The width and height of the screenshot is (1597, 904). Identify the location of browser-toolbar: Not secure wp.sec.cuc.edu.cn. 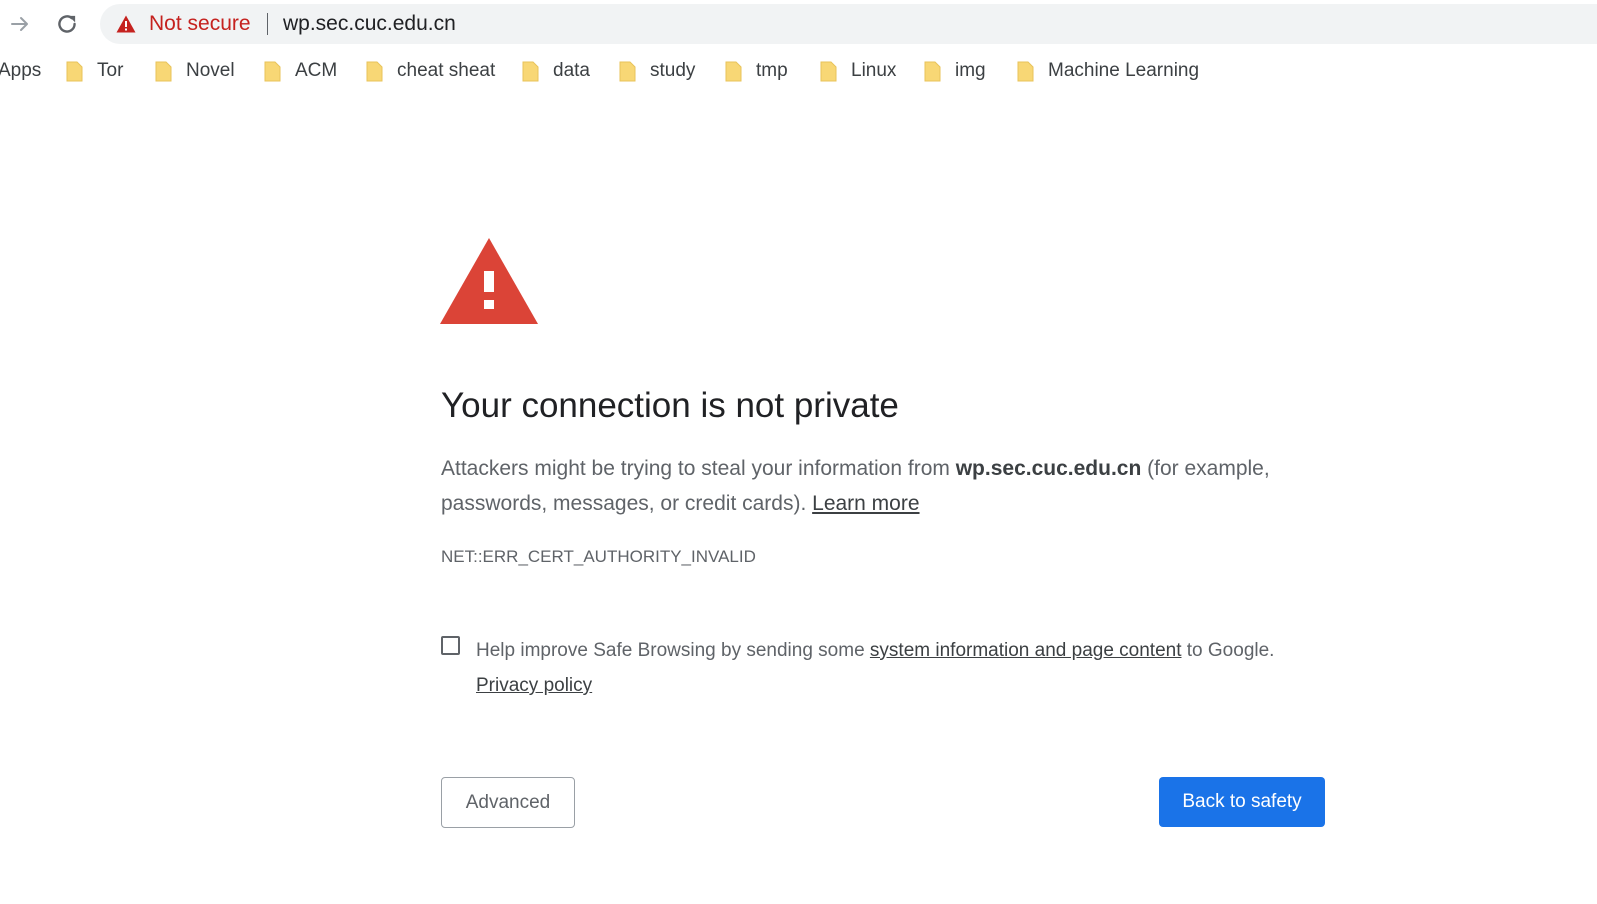
(798, 24).